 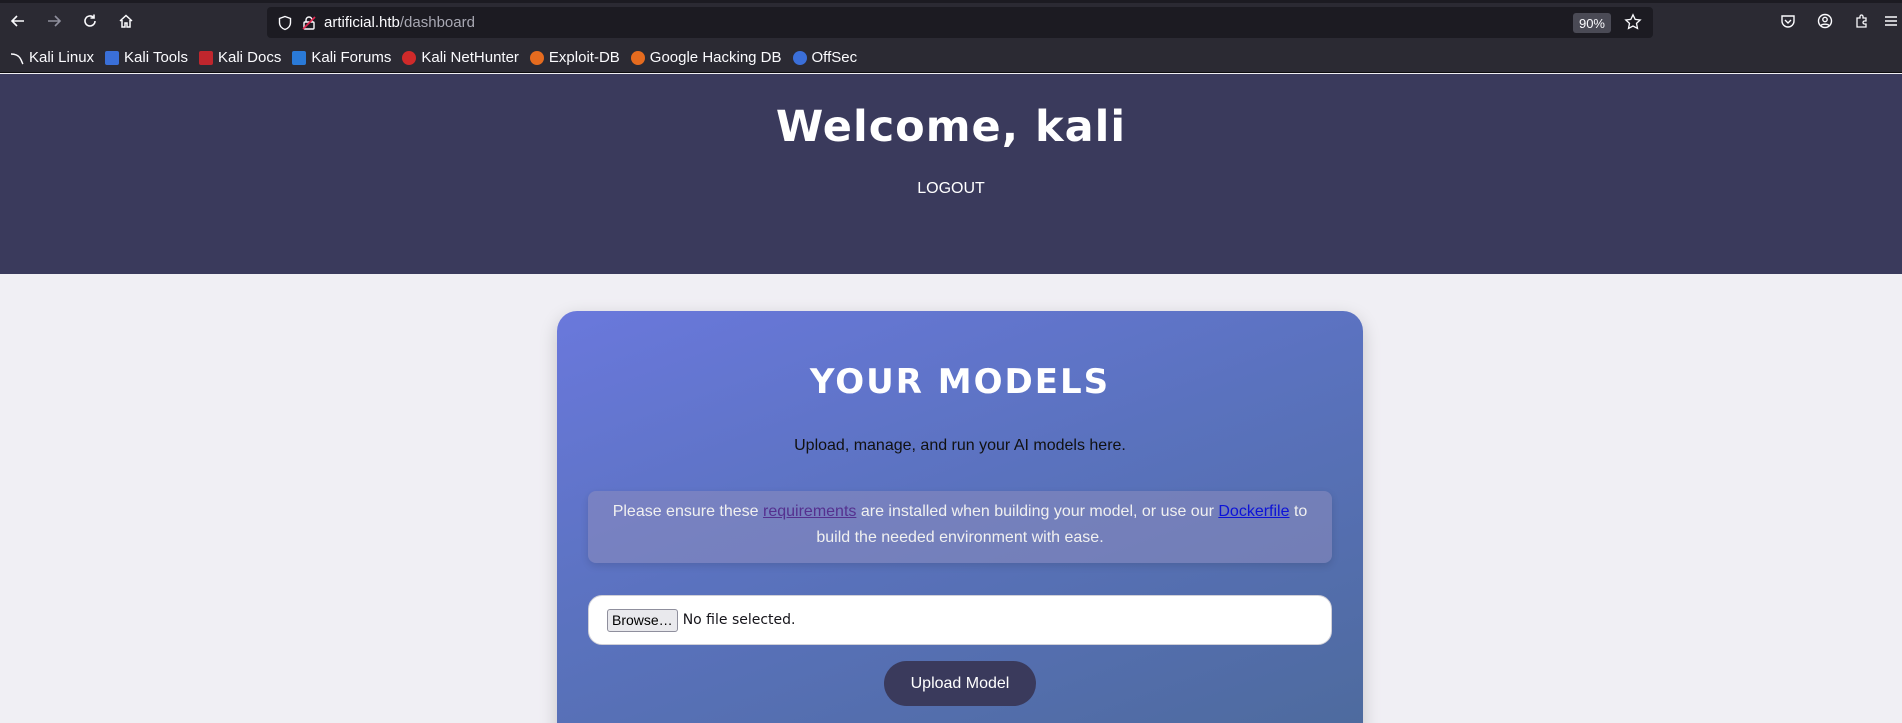 I want to click on bookmark-label: Kali Tools, so click(x=156, y=57).